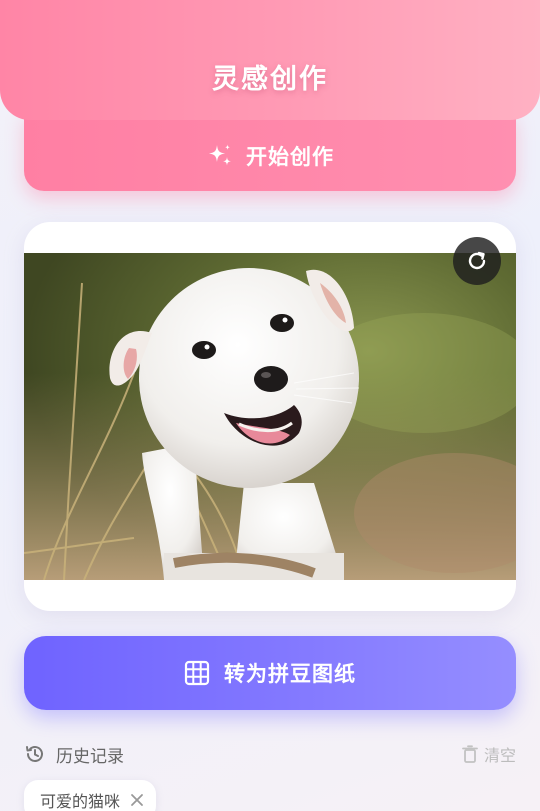  I want to click on convert-to-bead-pattern-button: 转为拼豆图纸, so click(270, 673).